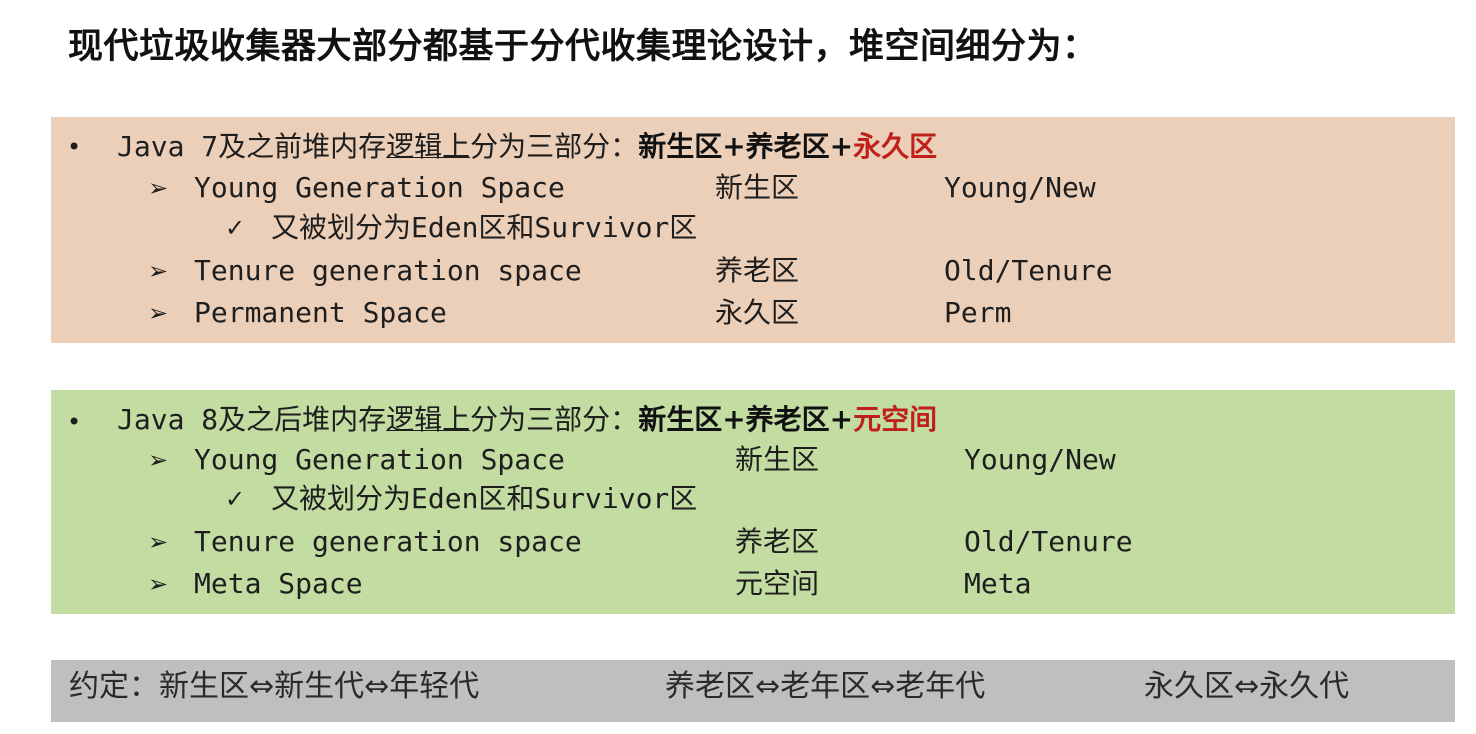  I want to click on heading-prefix: Java 7及之前堆内存, so click(252, 146).